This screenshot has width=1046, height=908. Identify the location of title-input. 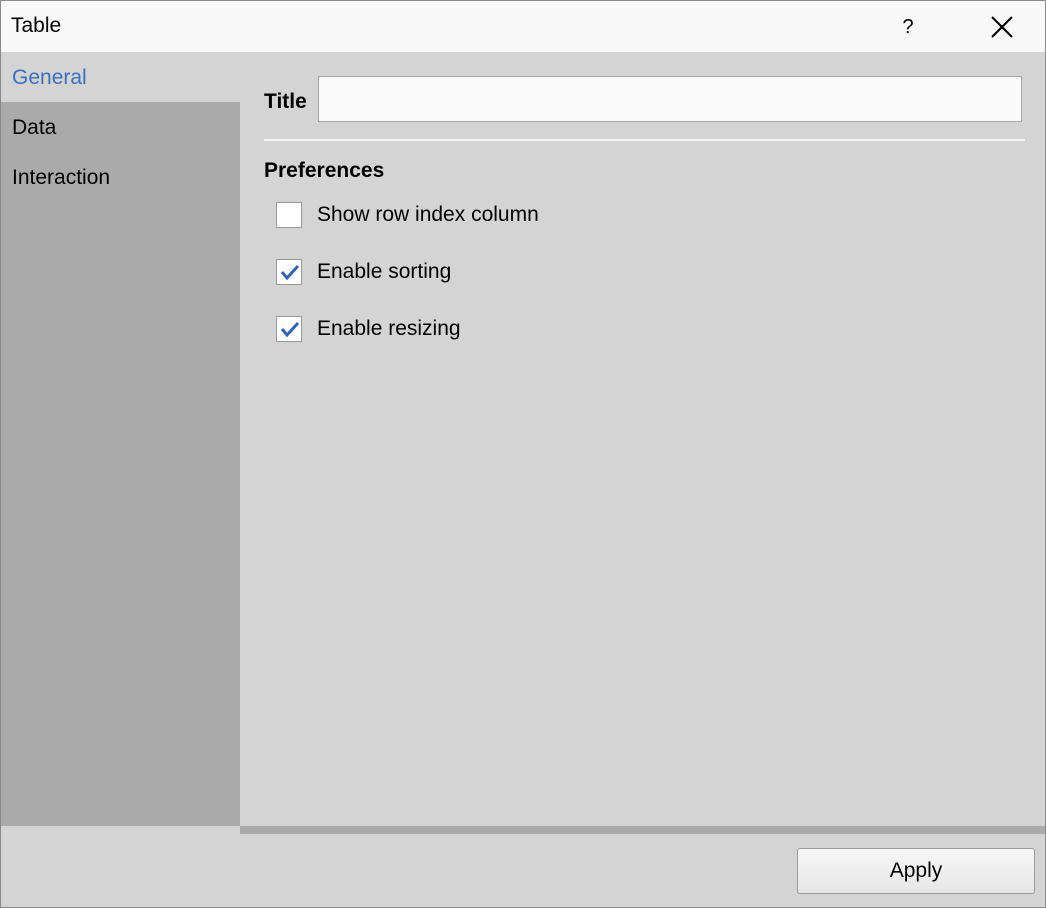
(670, 99).